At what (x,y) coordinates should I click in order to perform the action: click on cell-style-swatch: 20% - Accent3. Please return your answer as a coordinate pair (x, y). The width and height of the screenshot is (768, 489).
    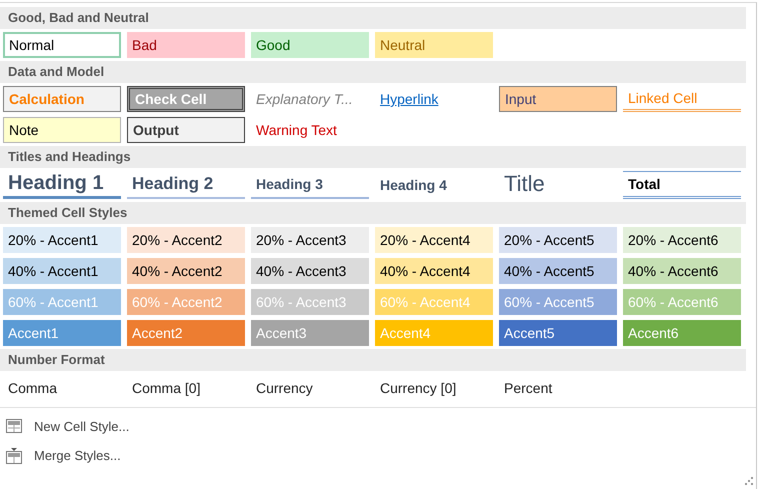
    Looking at the image, I should click on (310, 240).